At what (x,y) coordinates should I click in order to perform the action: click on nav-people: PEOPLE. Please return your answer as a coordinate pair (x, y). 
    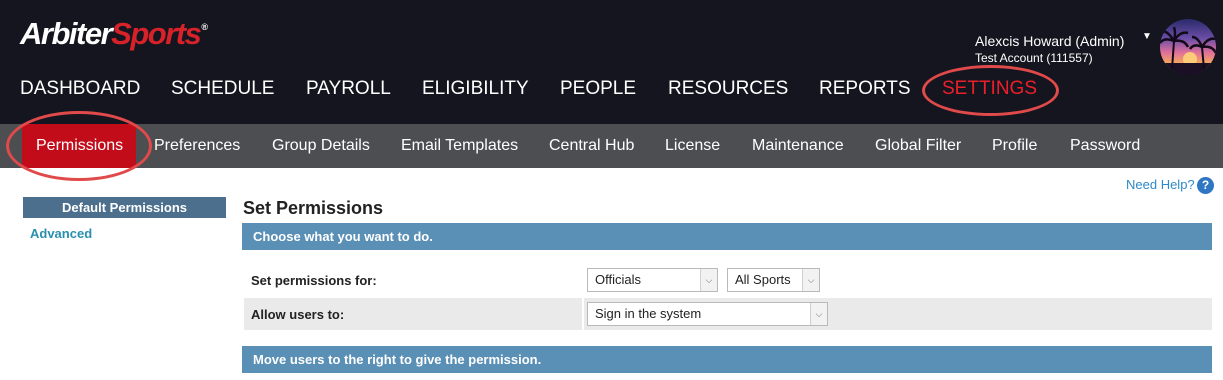
    Looking at the image, I should click on (598, 89).